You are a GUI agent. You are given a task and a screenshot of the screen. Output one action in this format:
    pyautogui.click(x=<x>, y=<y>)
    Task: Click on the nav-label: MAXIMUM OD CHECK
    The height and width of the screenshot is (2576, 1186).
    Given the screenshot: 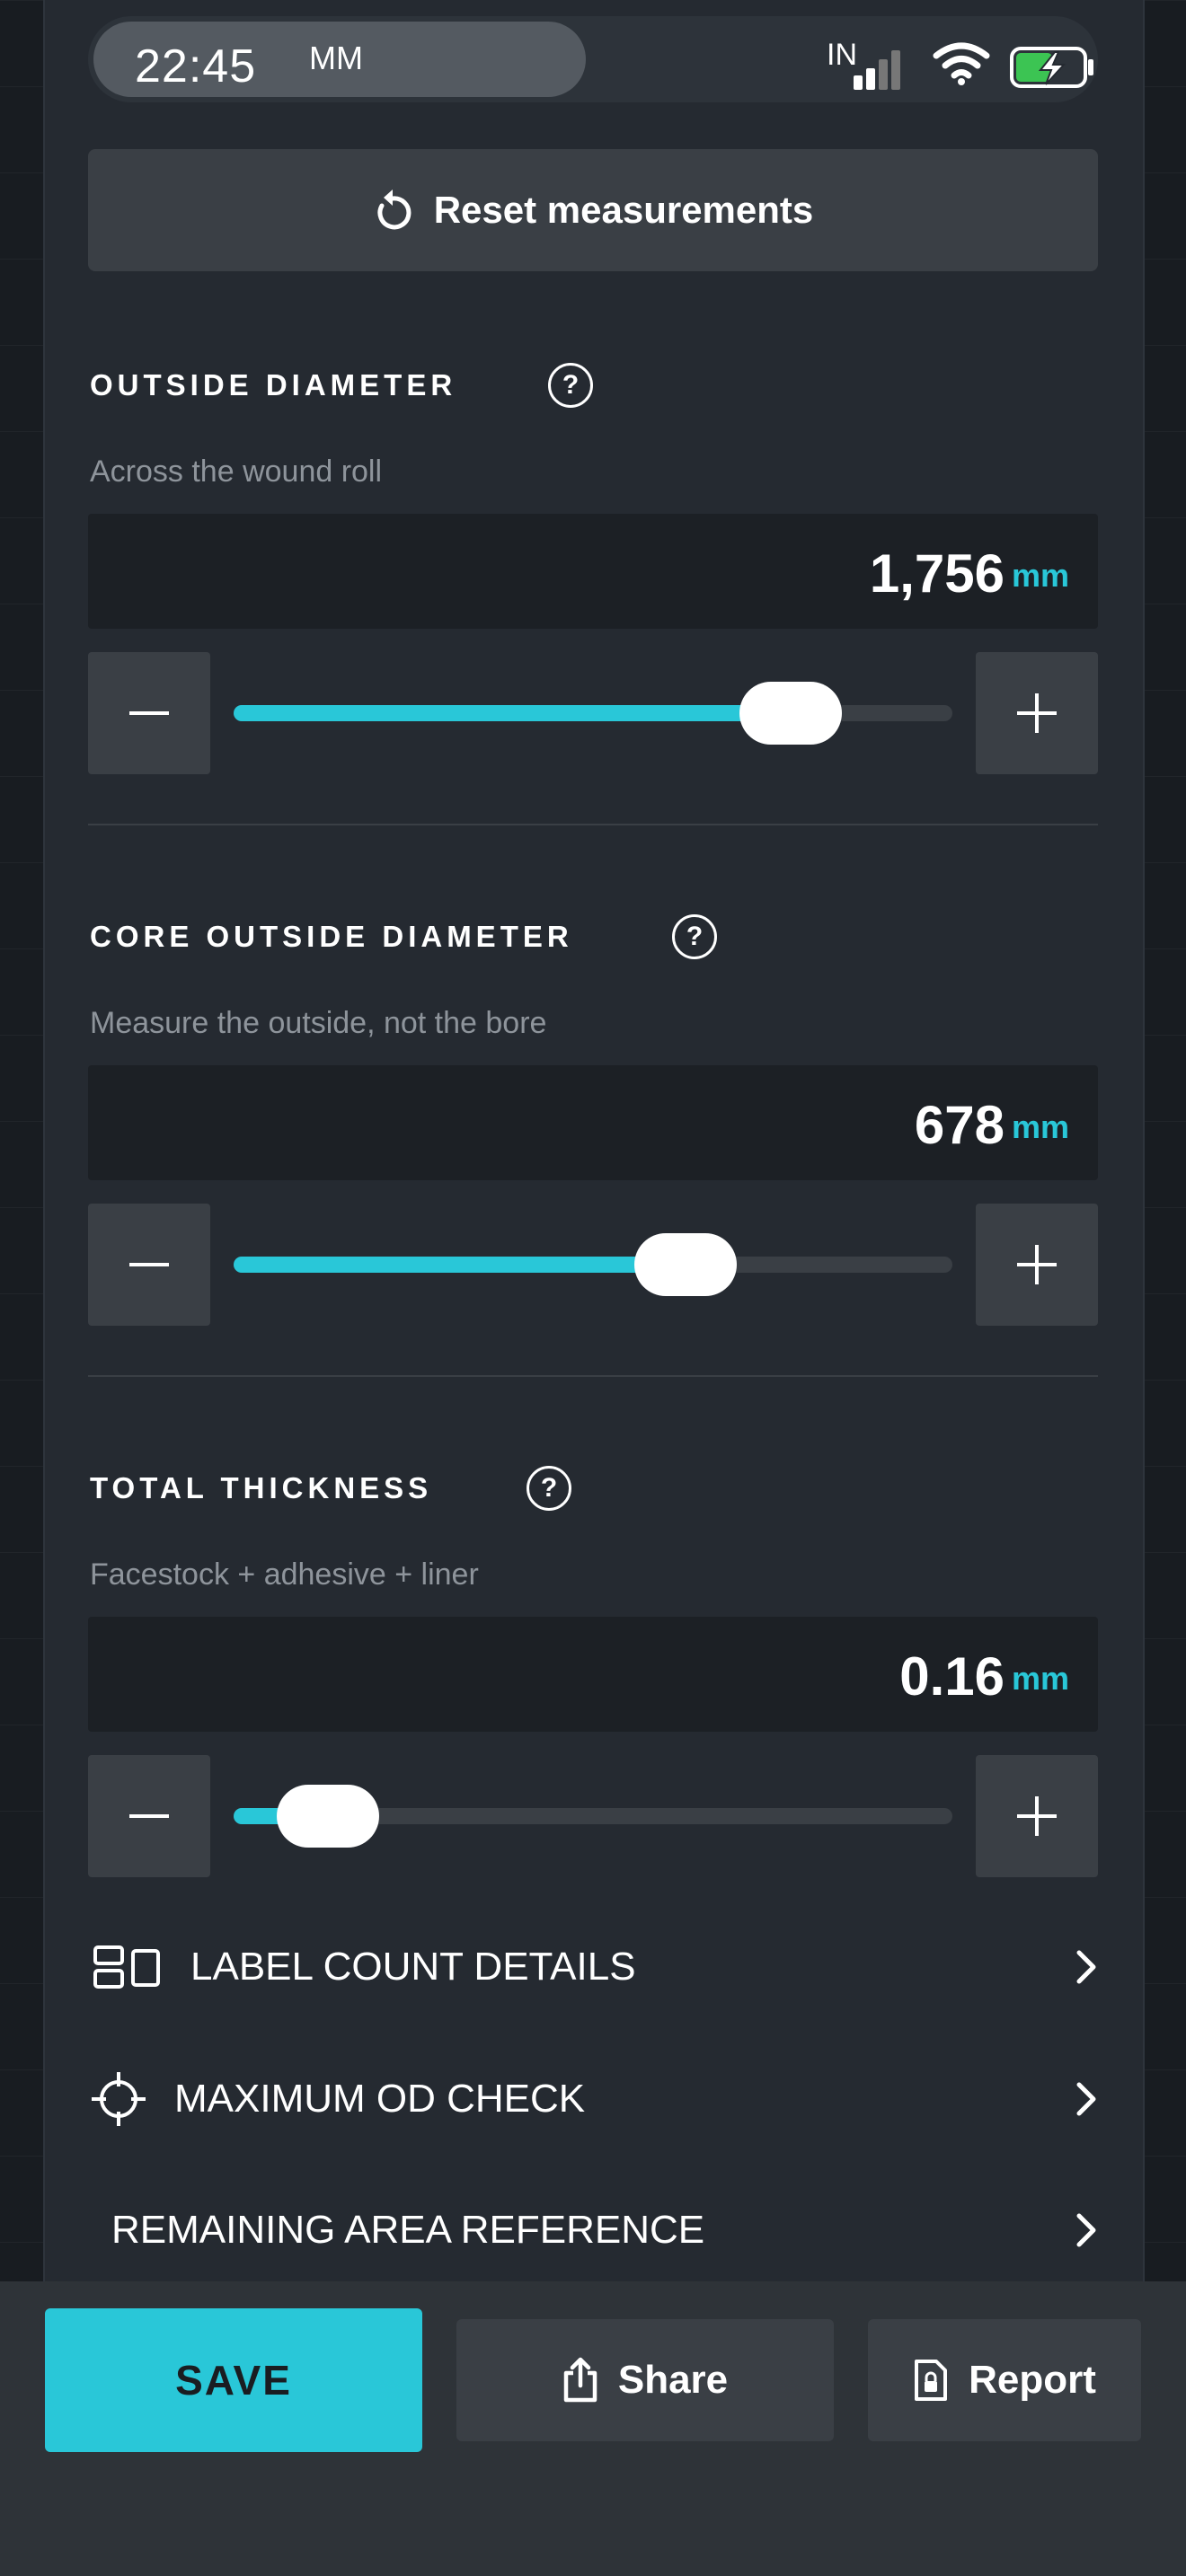 What is the action you would take?
    pyautogui.click(x=380, y=2099)
    